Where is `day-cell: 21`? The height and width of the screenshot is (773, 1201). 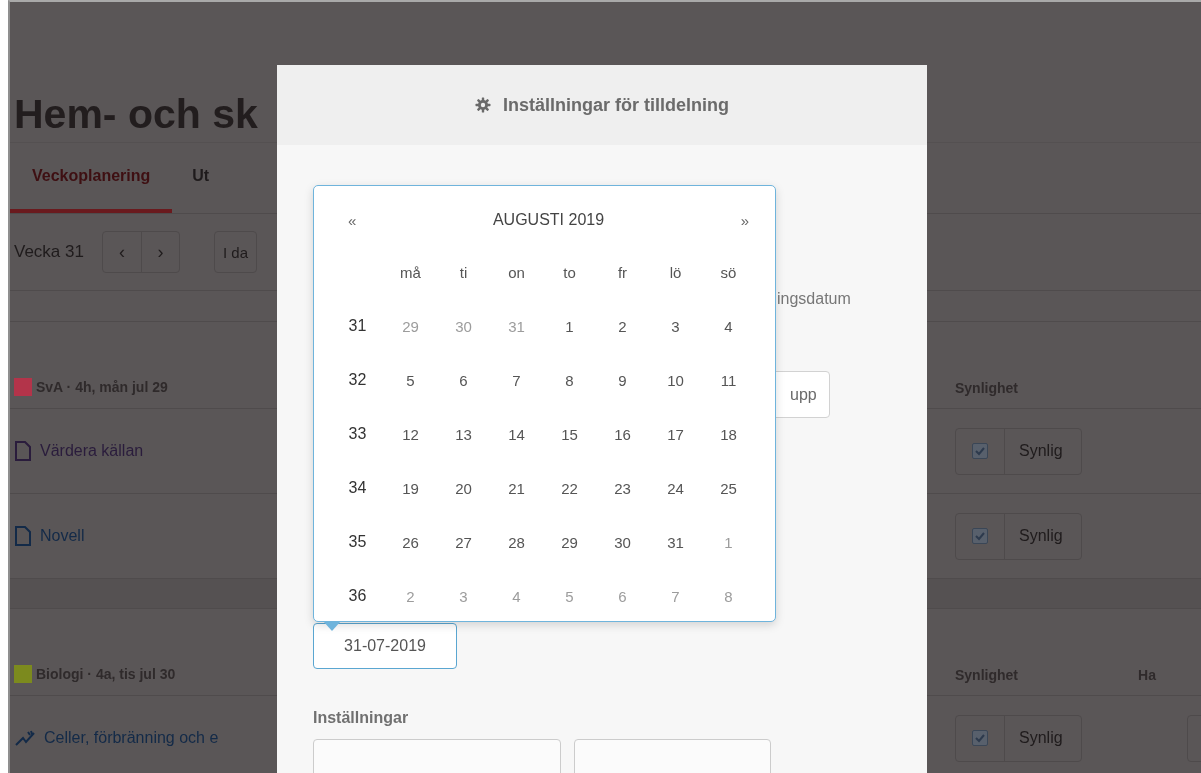
day-cell: 21 is located at coordinates (516, 488).